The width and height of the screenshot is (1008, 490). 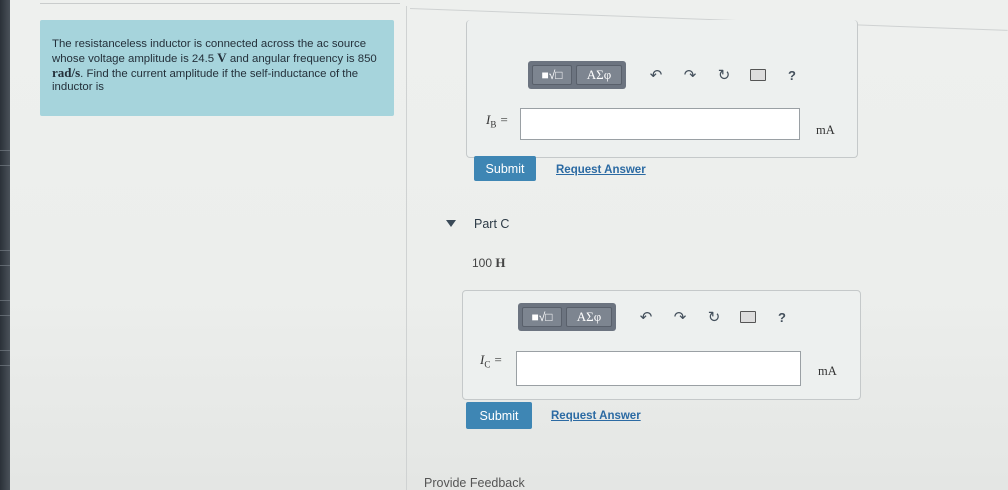 I want to click on part-b-request-answer-link: Request Answer, so click(x=601, y=170).